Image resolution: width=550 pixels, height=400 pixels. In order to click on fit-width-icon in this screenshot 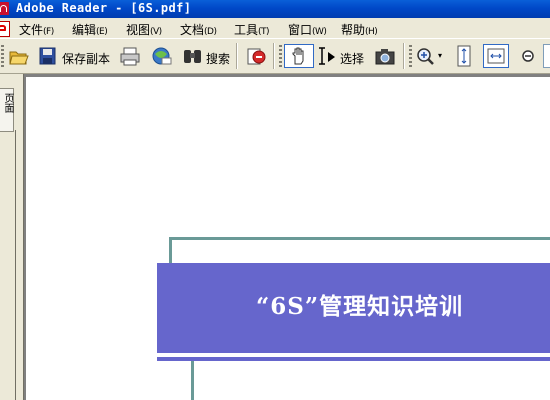, I will do `click(496, 56)`.